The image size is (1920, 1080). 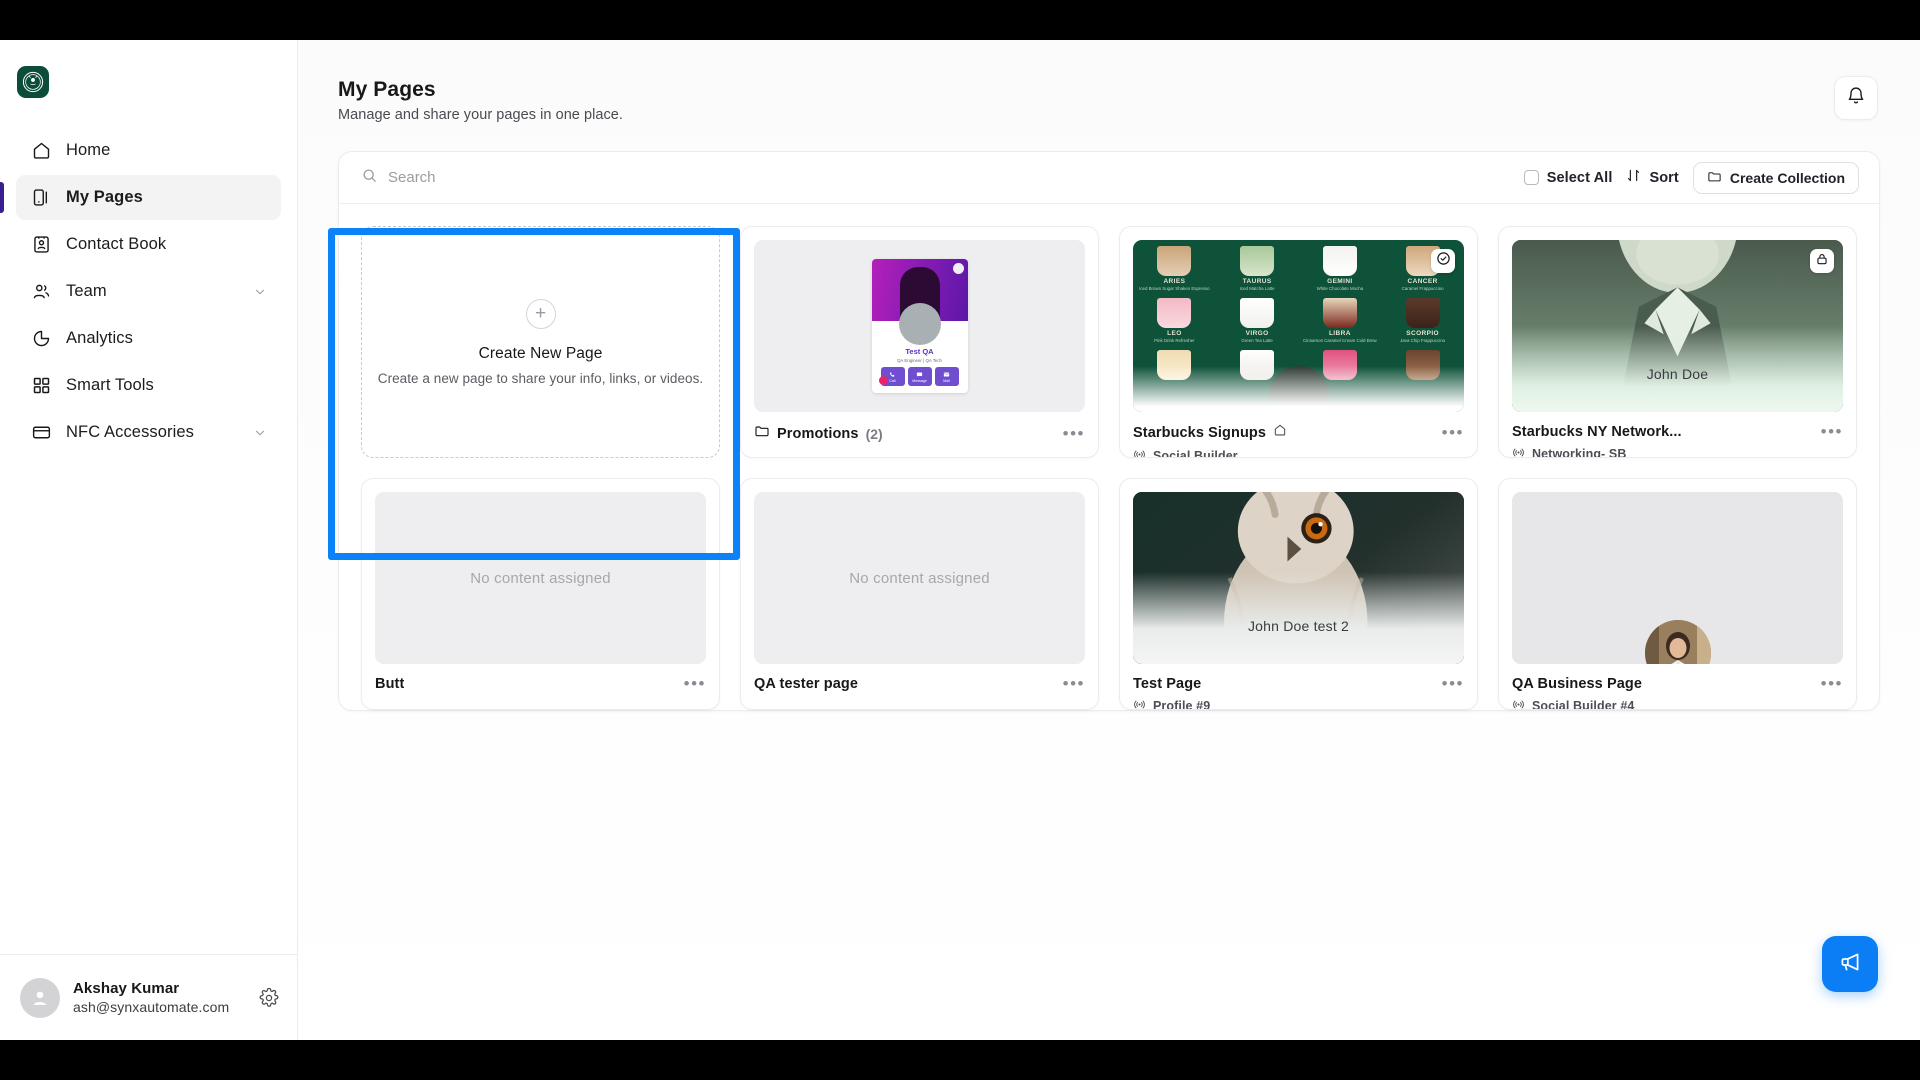 I want to click on announcements-button, so click(x=1850, y=964).